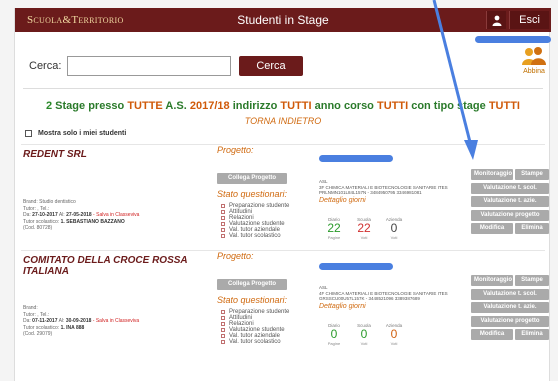 This screenshot has width=558, height=381. Describe the element at coordinates (79, 215) in the screenshot. I see `date-to: 27-05-2018` at that location.